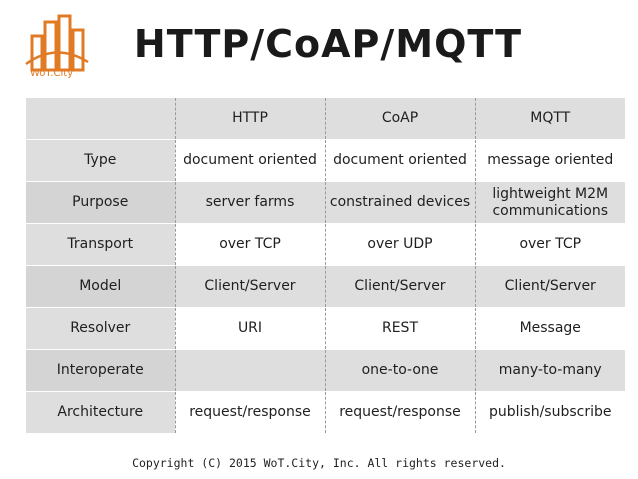 The image size is (638, 479). Describe the element at coordinates (549, 202) in the screenshot. I see `table-cell: lightweight M2M communications` at that location.